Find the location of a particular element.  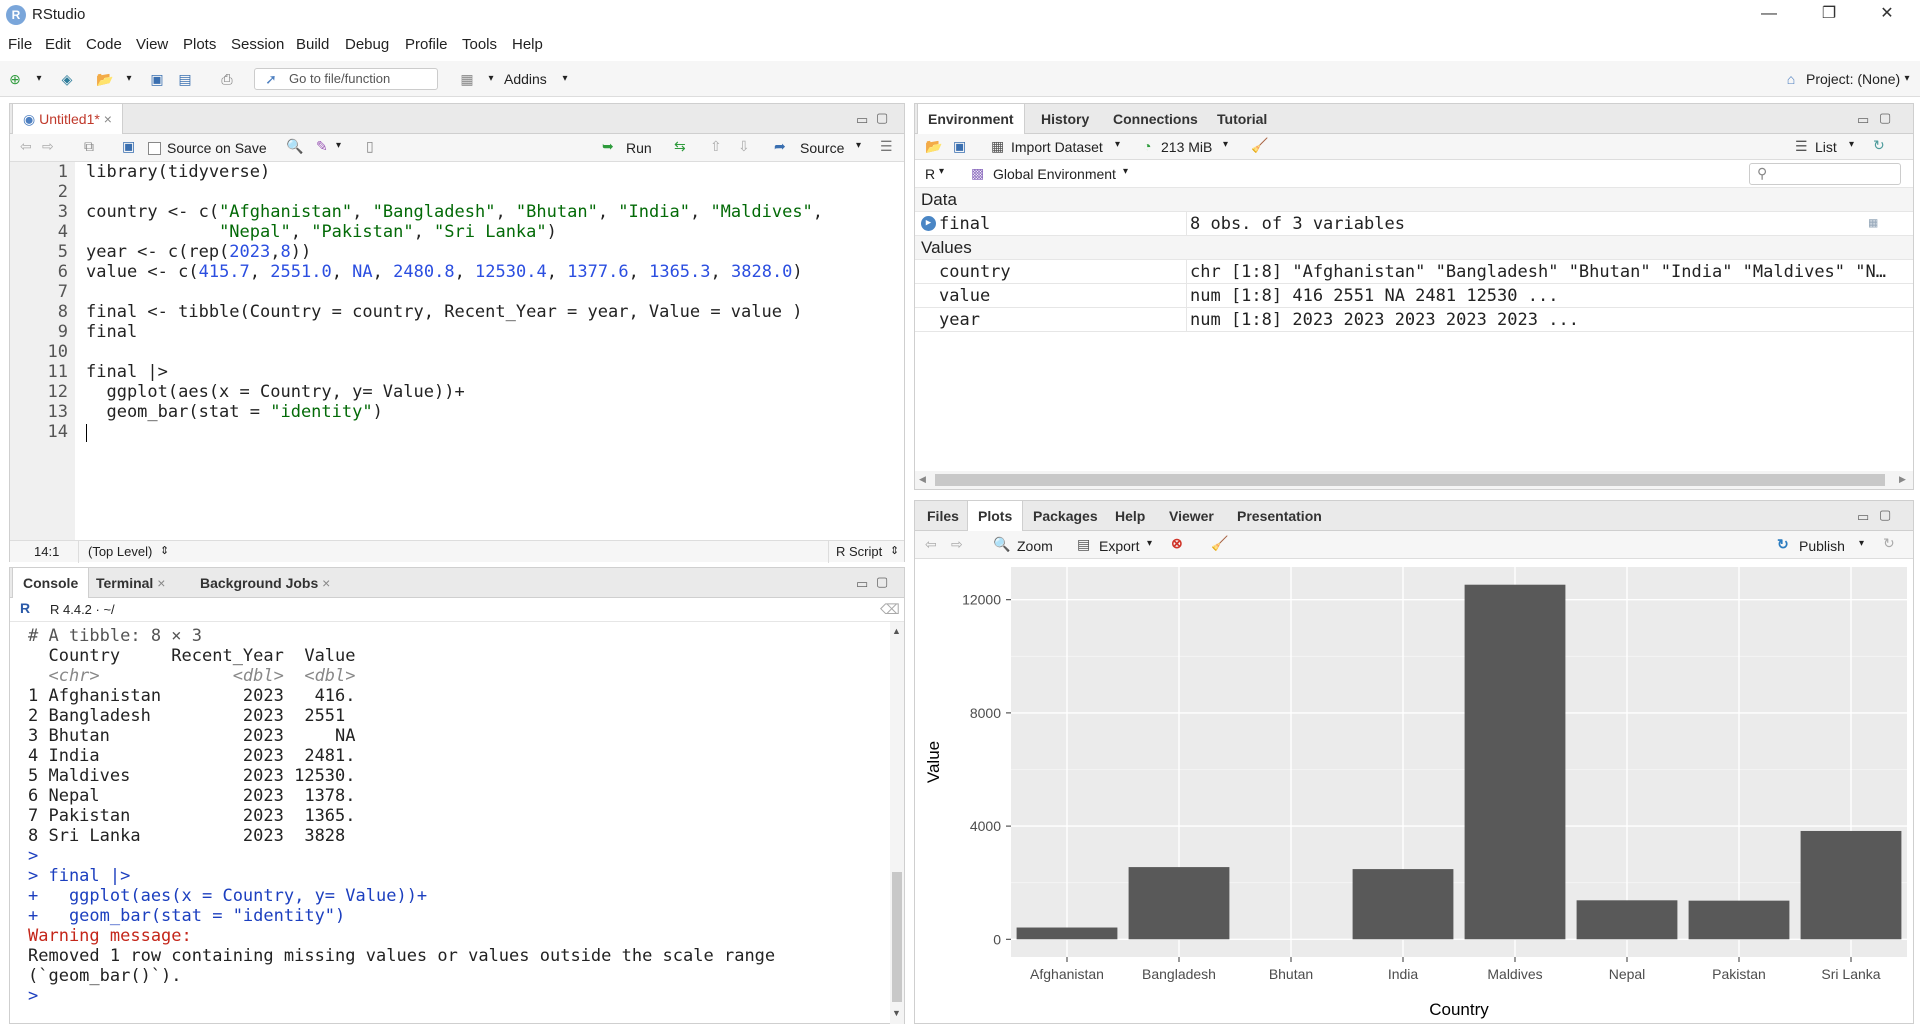

next-section-icon: ⇩ is located at coordinates (744, 146).